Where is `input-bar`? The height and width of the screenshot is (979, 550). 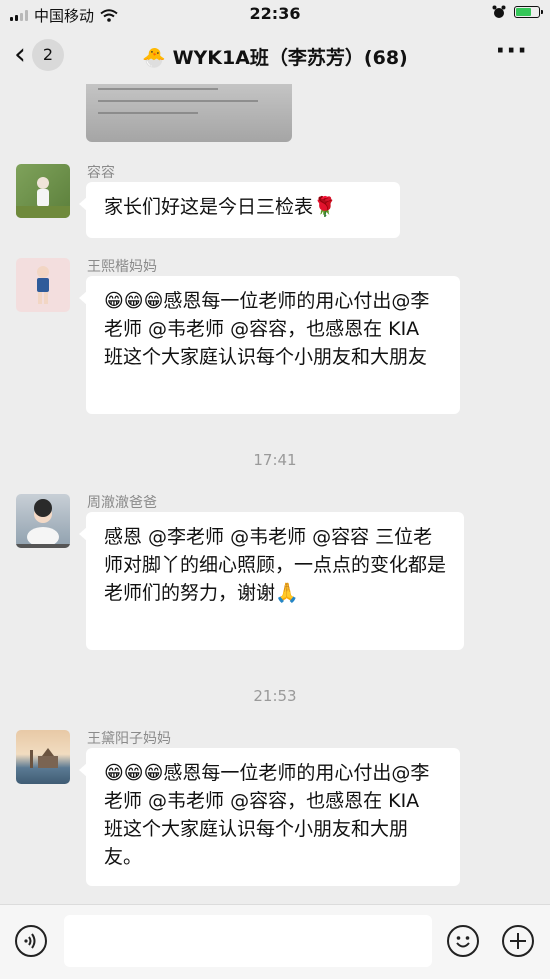 input-bar is located at coordinates (275, 941).